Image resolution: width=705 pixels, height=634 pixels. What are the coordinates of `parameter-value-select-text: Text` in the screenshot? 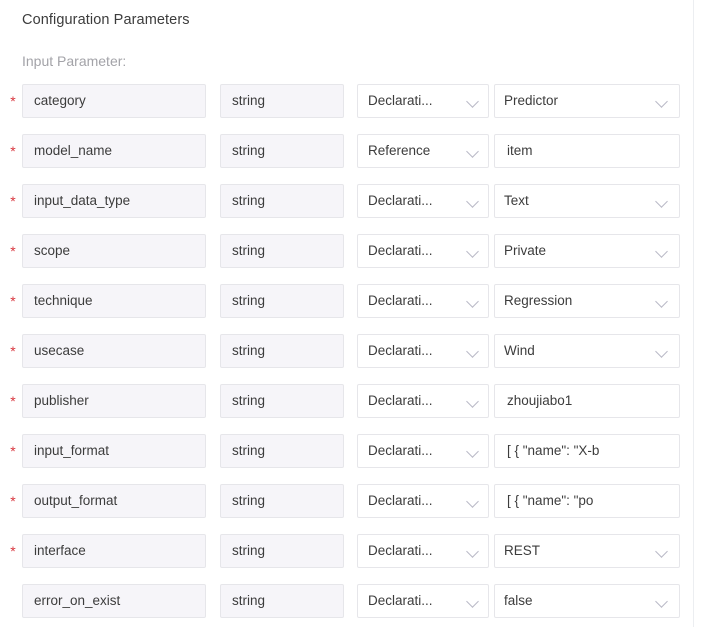 It's located at (516, 201).